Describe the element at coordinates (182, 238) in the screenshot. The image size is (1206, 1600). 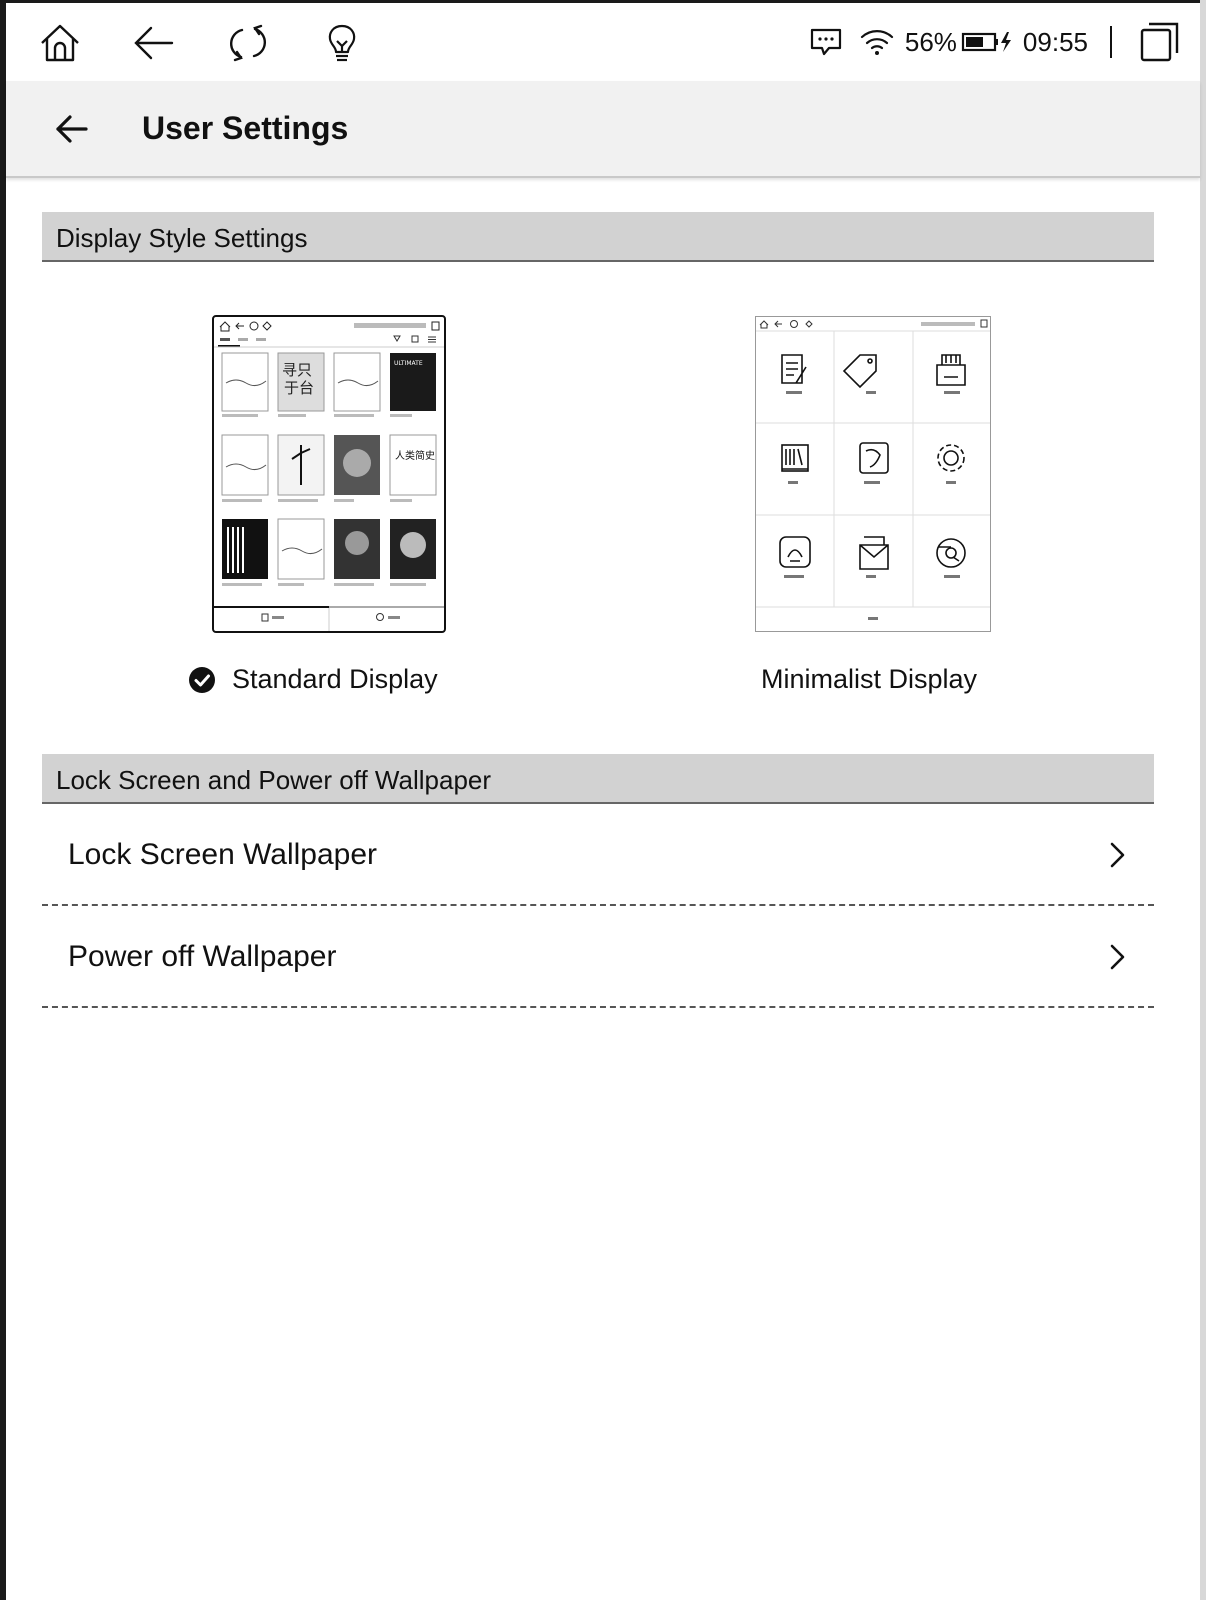
I see `section-title: Display Style Settings` at that location.